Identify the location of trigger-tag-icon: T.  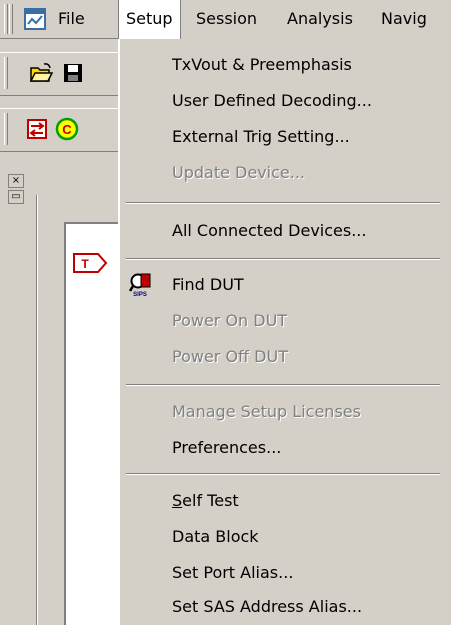
(90, 263).